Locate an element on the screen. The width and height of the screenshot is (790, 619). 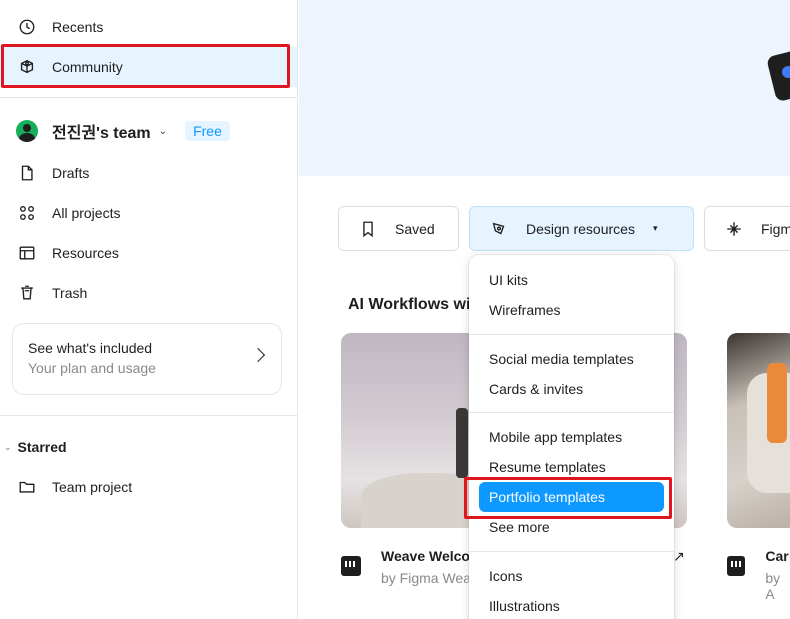
saved-button: Saved is located at coordinates (398, 228).